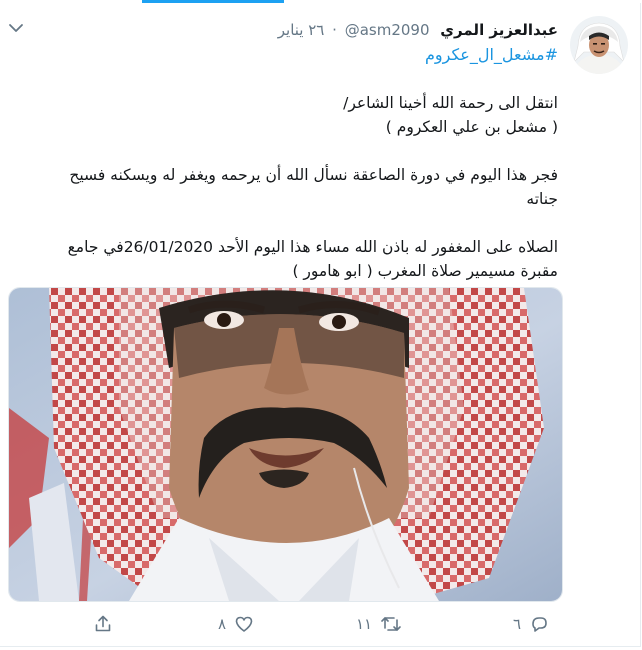 Image resolution: width=642 pixels, height=650 pixels. I want to click on tweet-header: عبدالعزيز المري @asm2090 · ٢٦ يناير, so click(288, 30).